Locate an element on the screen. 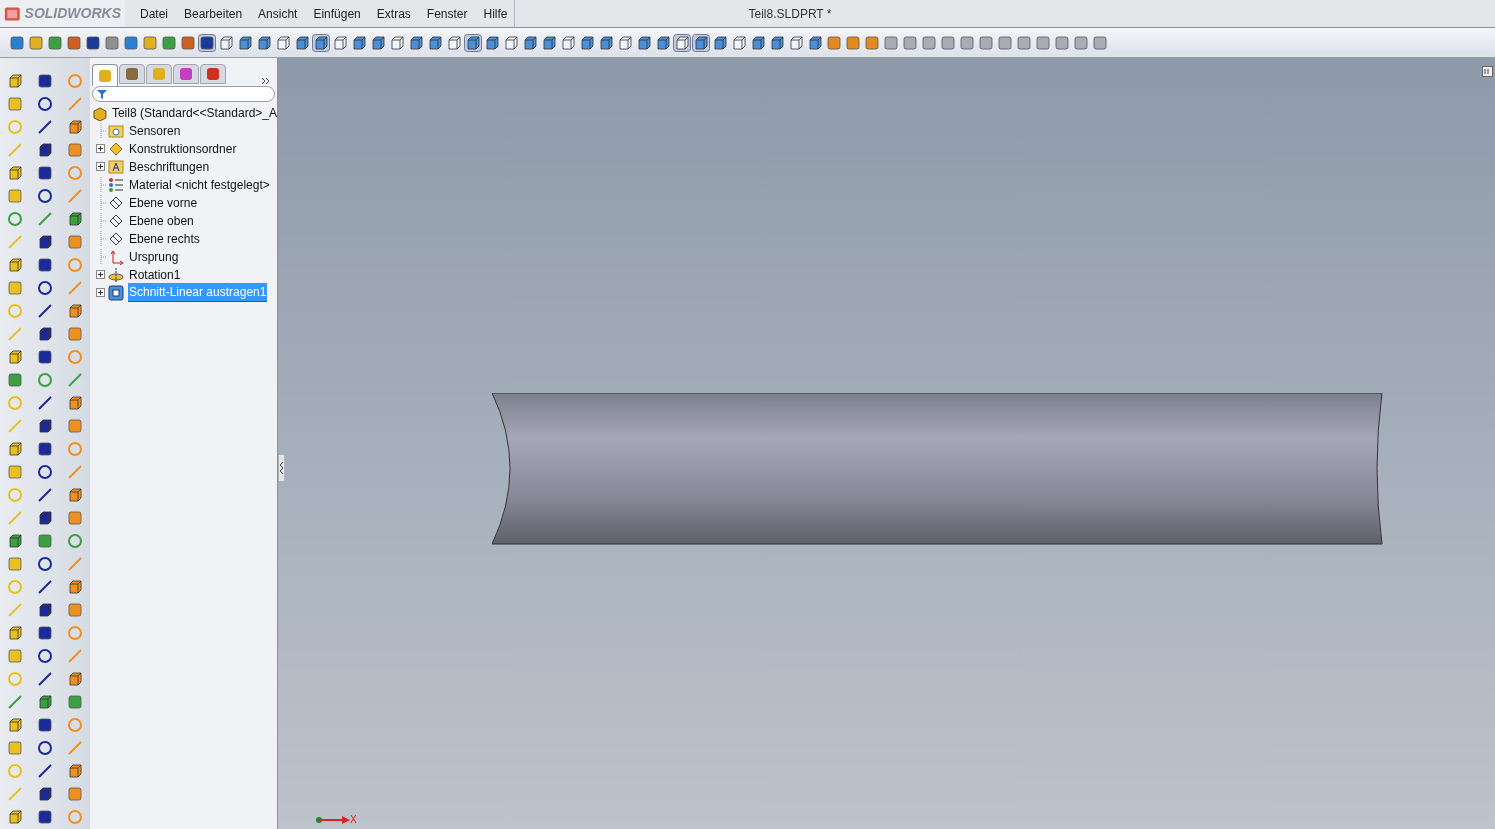 The image size is (1495, 829). menu-item: Hilfe is located at coordinates (495, 13).